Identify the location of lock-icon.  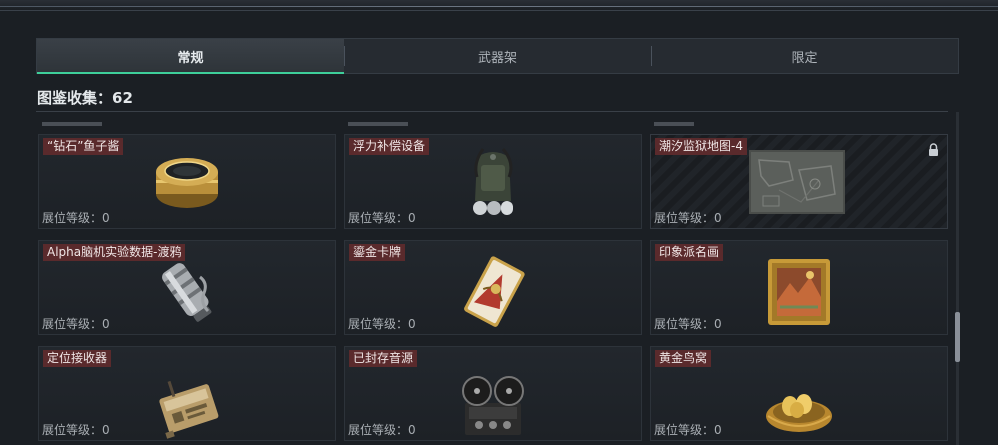
(933, 149).